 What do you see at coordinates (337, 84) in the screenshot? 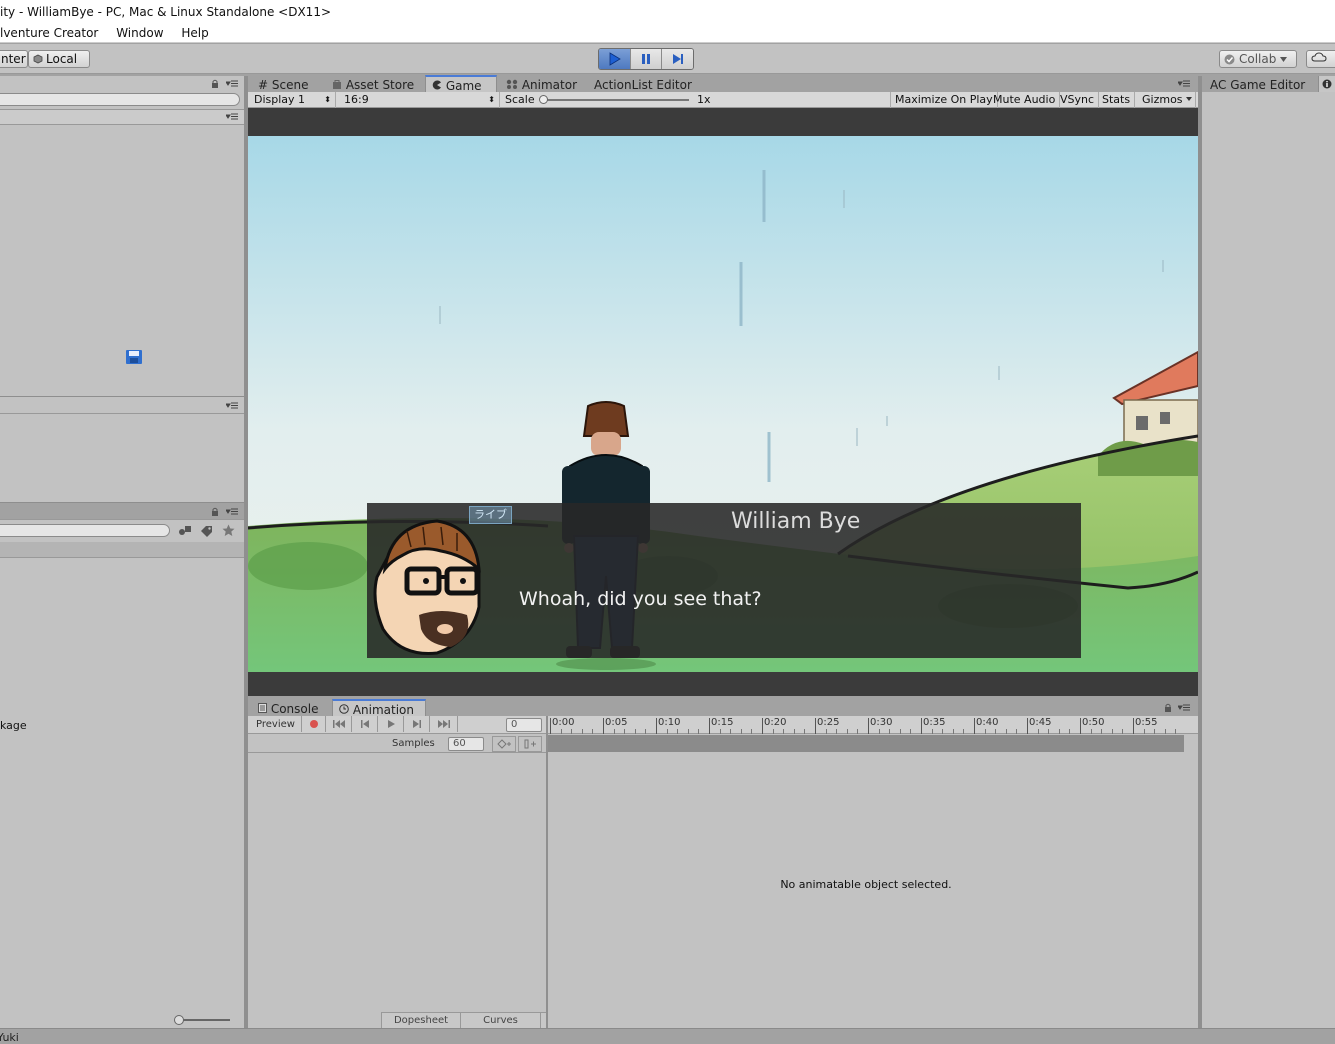
I see `bag-icon` at bounding box center [337, 84].